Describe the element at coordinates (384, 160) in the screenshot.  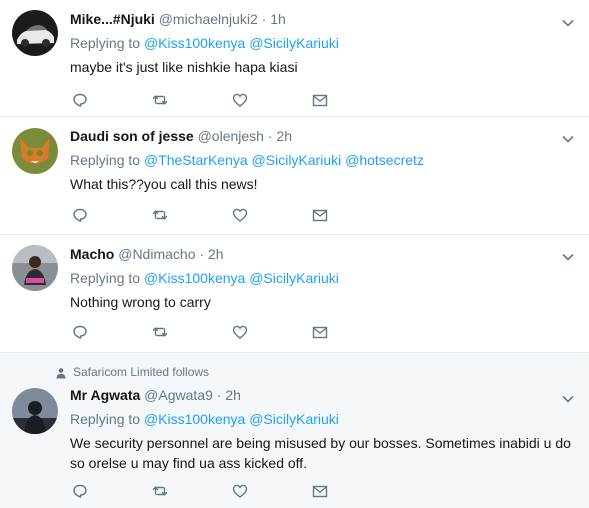
I see `mention-link: @hotsecretz` at that location.